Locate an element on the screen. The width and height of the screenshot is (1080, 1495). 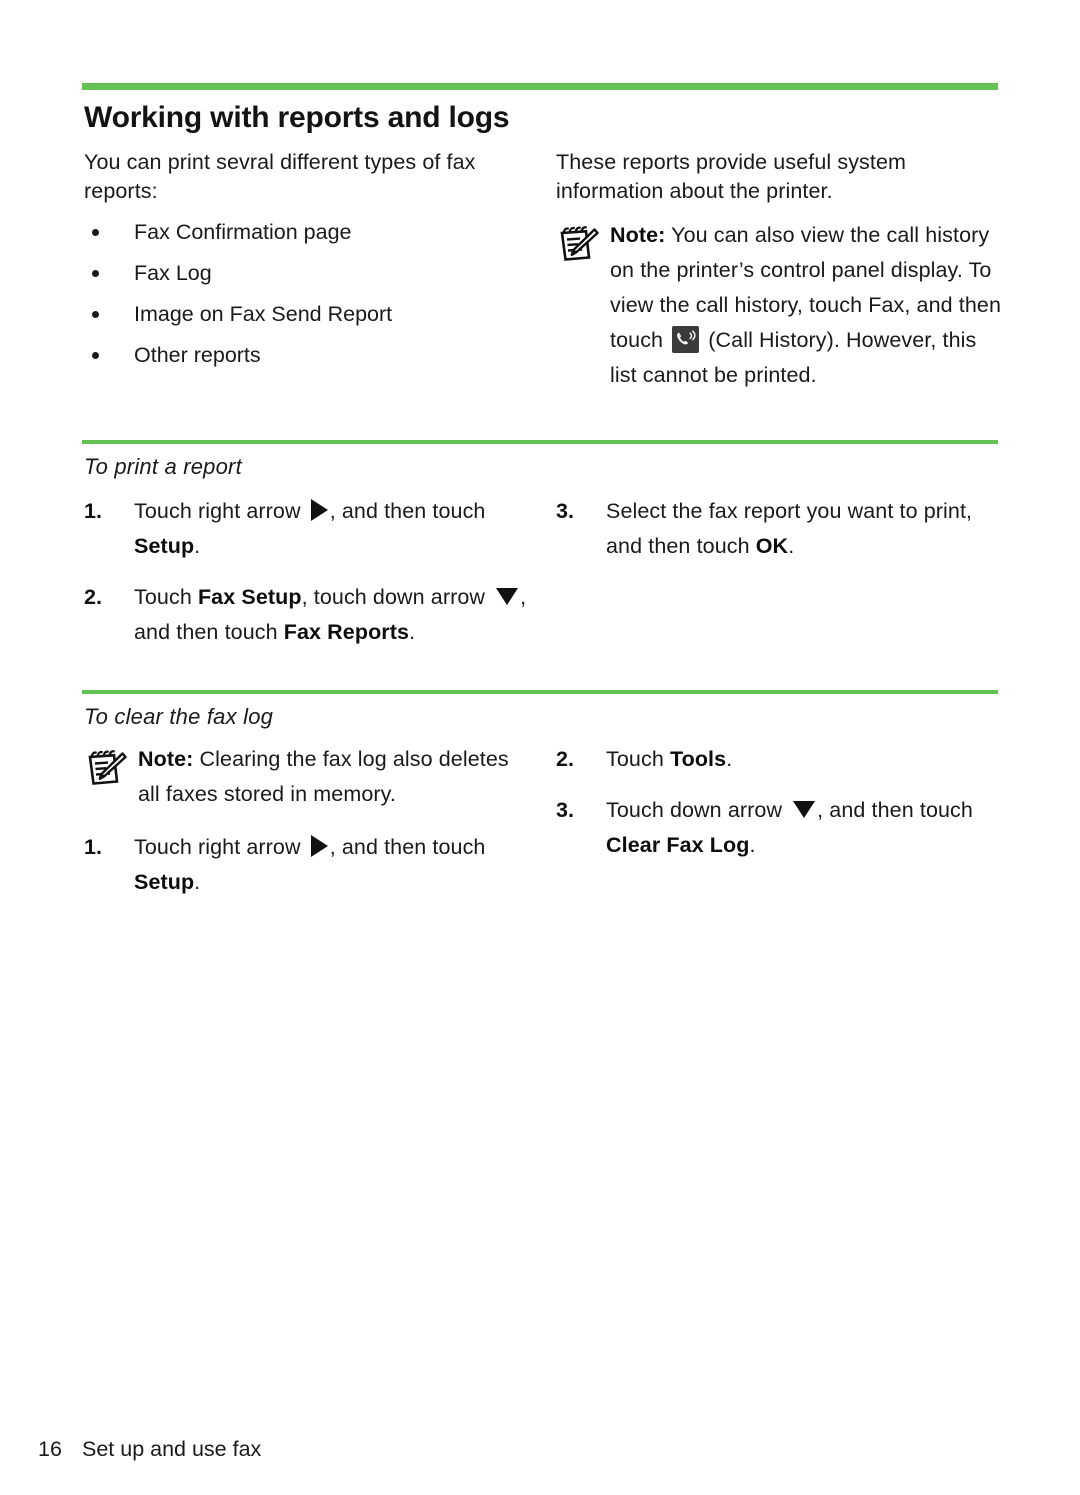
list-item-label: Image on Fax Send Report is located at coordinates (263, 314).